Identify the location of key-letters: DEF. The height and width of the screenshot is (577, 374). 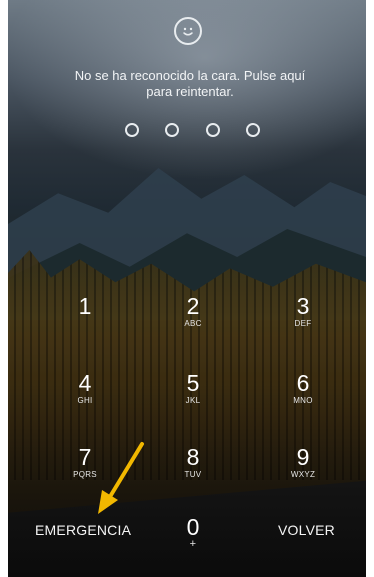
(303, 323).